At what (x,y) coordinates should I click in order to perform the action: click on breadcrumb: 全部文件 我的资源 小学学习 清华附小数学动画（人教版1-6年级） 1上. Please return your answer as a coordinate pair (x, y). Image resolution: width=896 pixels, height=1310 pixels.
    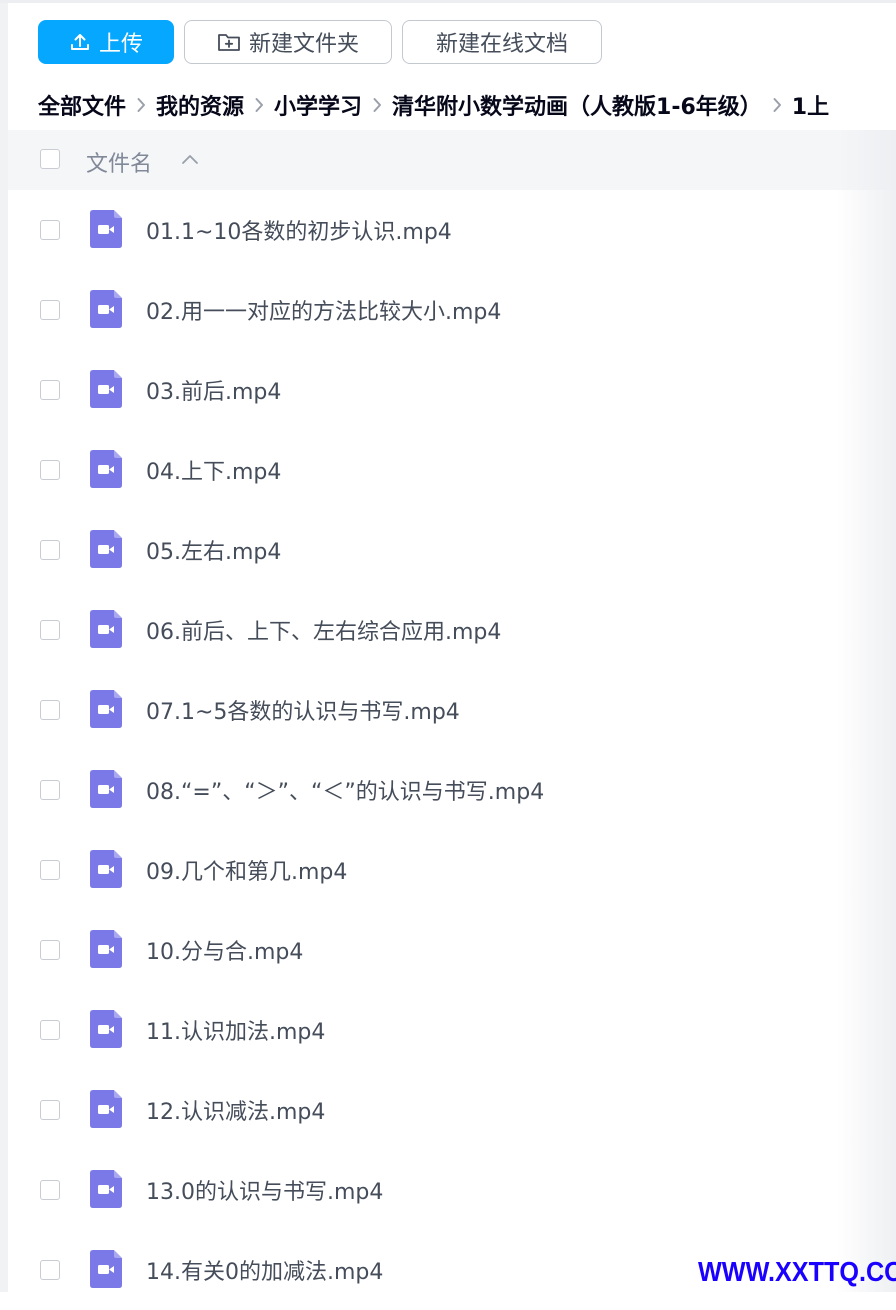
    Looking at the image, I should click on (433, 105).